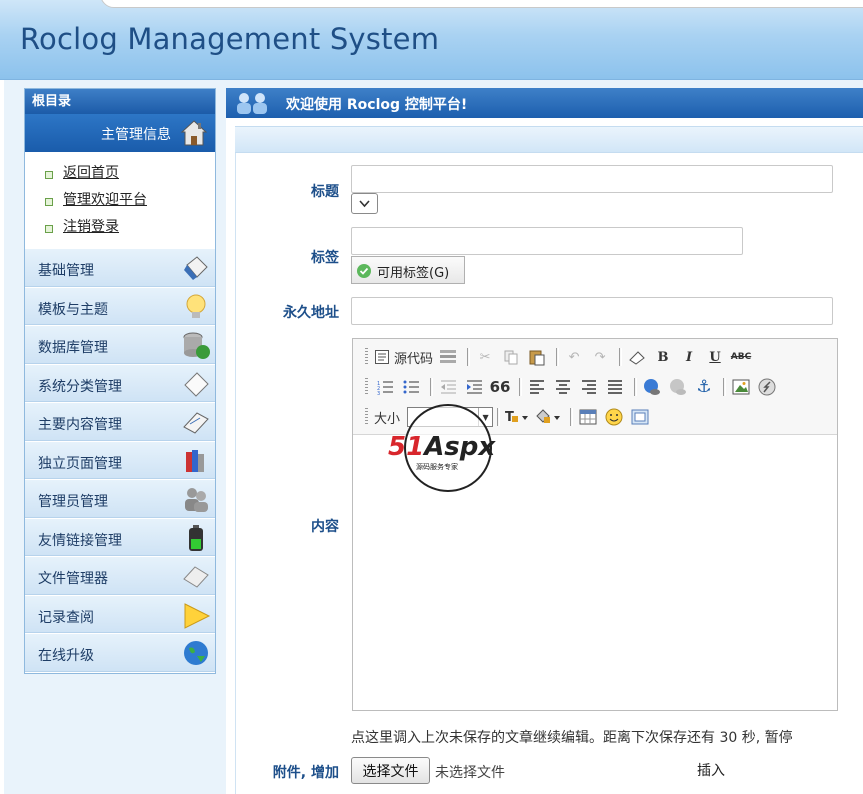  Describe the element at coordinates (73, 309) in the screenshot. I see `sidebar-item-label: 模板与主题` at that location.